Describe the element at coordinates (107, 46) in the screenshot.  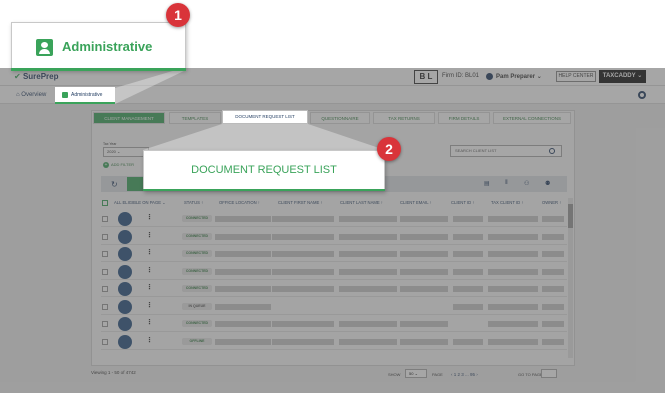
I see `callout-administrative-text: Administrative` at that location.